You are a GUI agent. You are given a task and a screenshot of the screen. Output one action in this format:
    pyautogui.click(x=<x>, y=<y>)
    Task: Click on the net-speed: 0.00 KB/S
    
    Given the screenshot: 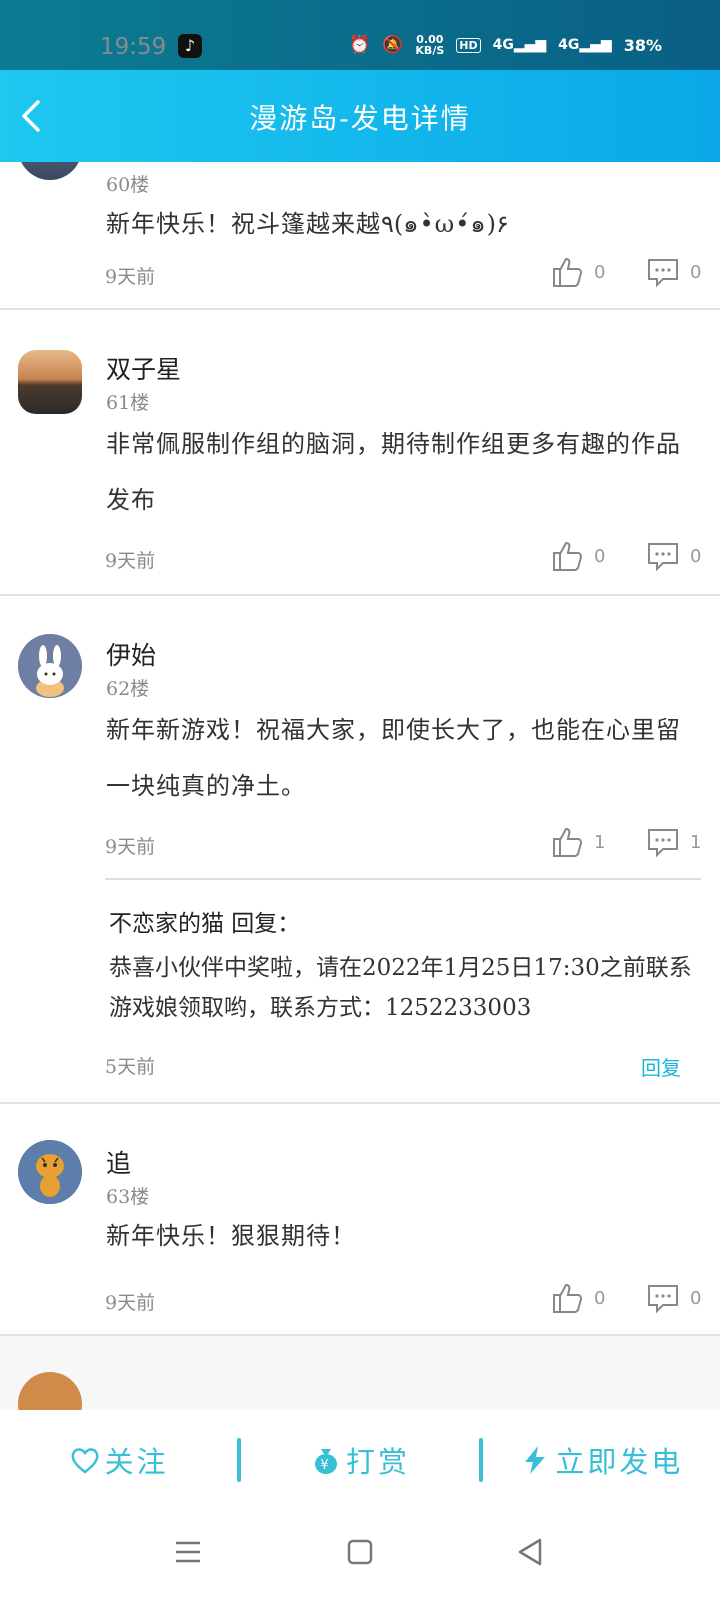 What is the action you would take?
    pyautogui.click(x=430, y=45)
    